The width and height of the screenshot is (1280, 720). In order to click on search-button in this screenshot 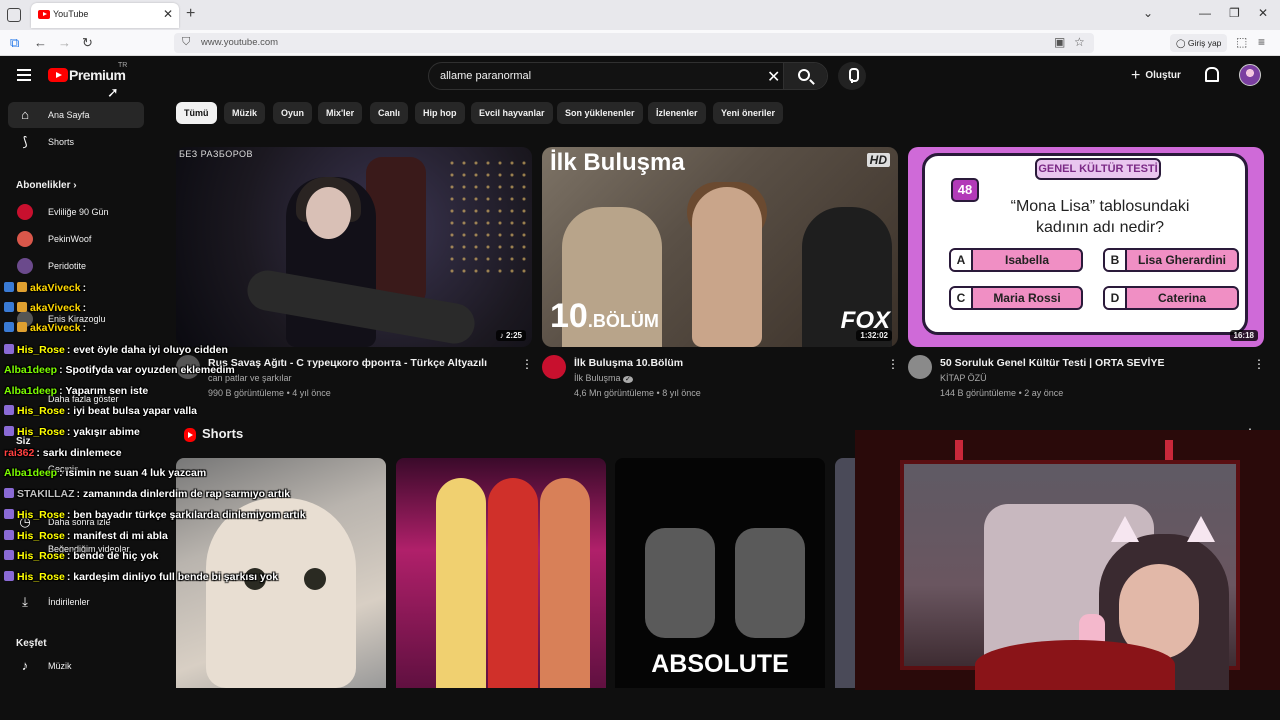, I will do `click(805, 76)`.